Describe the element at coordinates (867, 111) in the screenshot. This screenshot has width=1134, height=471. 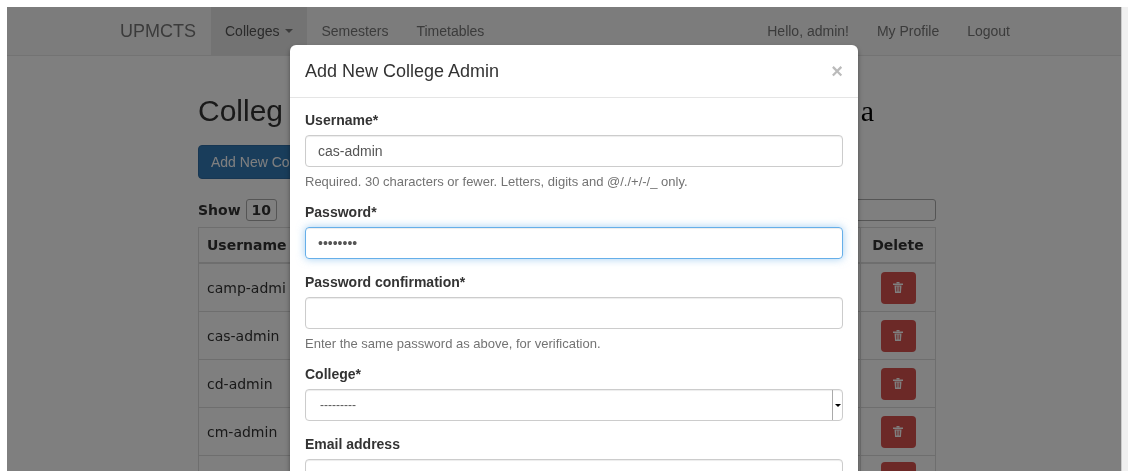
I see `heading-fragment: a` at that location.